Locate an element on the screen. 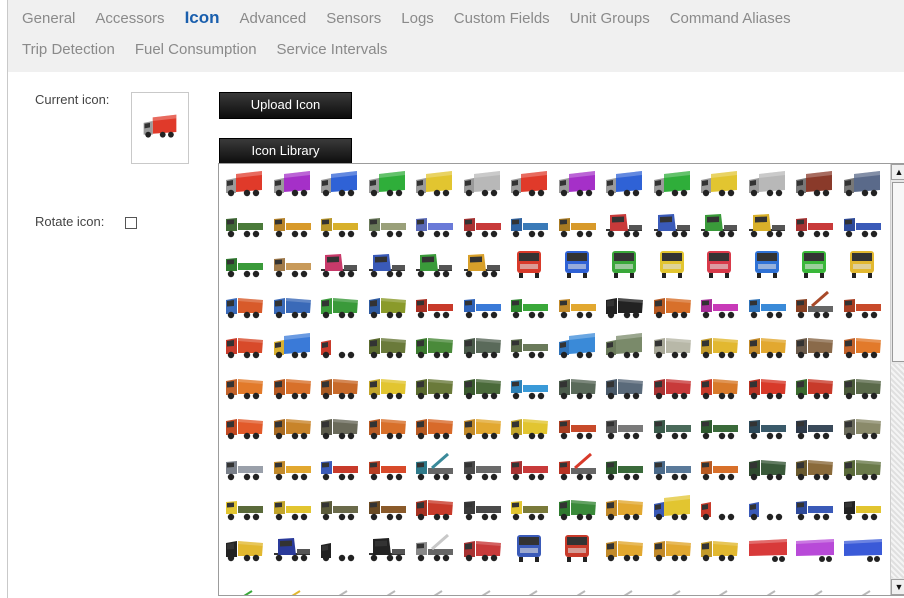  arrow-down-icon: ▼ is located at coordinates (897, 587).